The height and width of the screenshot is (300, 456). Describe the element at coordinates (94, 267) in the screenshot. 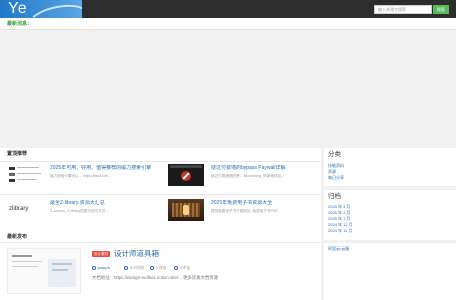

I see `user-icon` at that location.